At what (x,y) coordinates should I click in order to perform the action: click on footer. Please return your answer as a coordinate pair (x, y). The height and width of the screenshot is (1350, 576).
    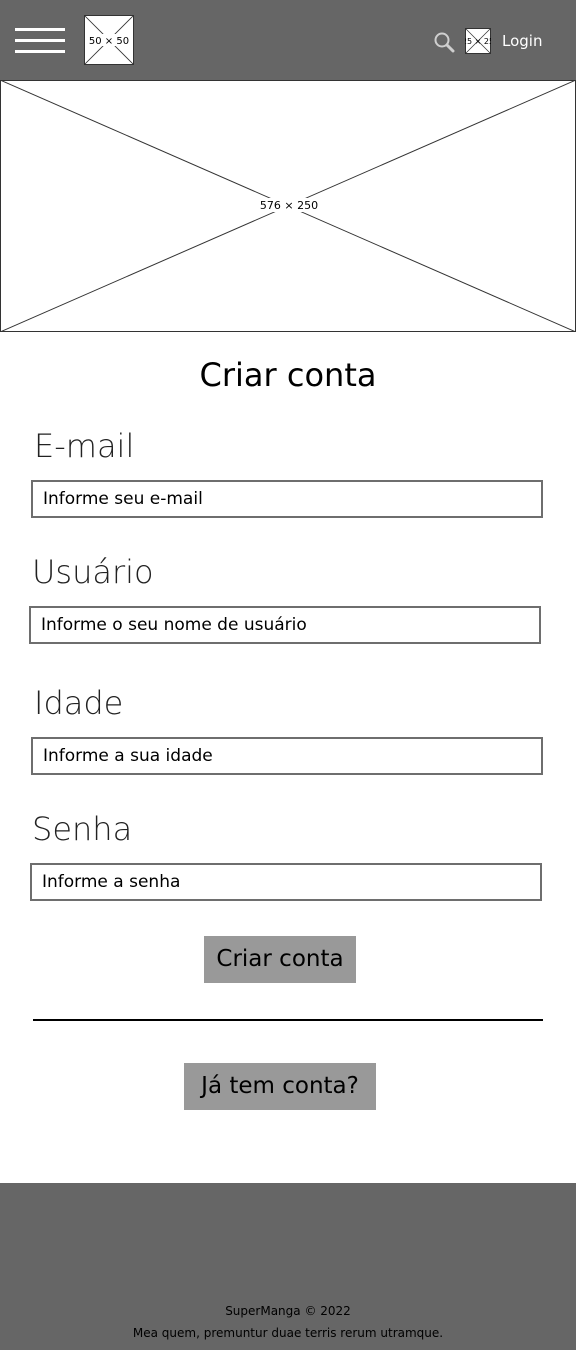
    Looking at the image, I should click on (288, 1266).